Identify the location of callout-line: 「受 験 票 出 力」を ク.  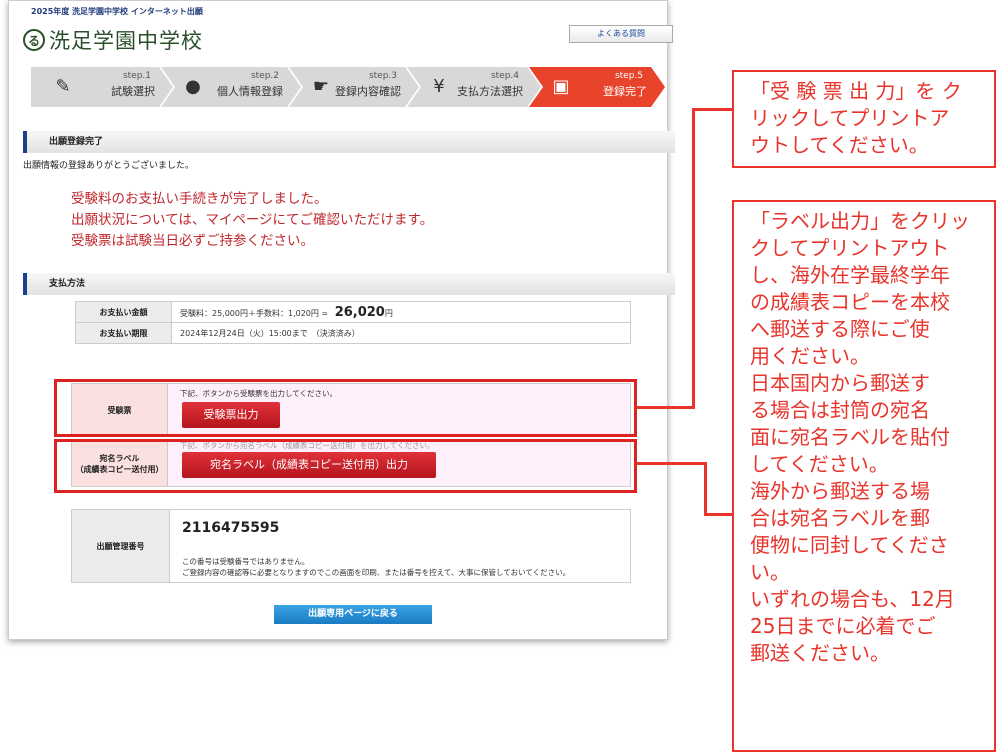
(856, 91).